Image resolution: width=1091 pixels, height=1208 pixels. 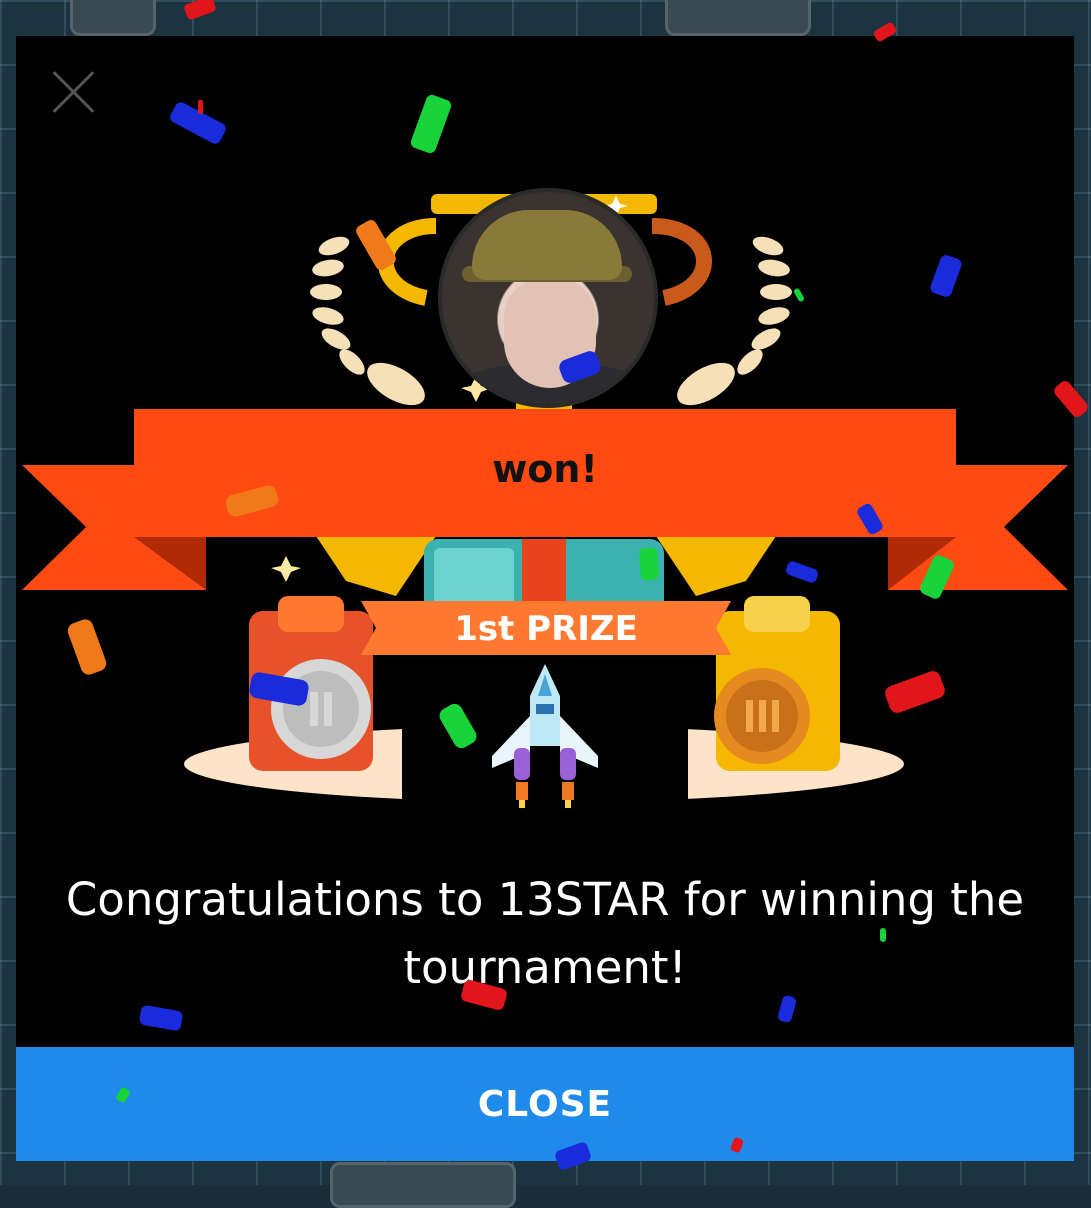 I want to click on winner-avatar, so click(x=548, y=298).